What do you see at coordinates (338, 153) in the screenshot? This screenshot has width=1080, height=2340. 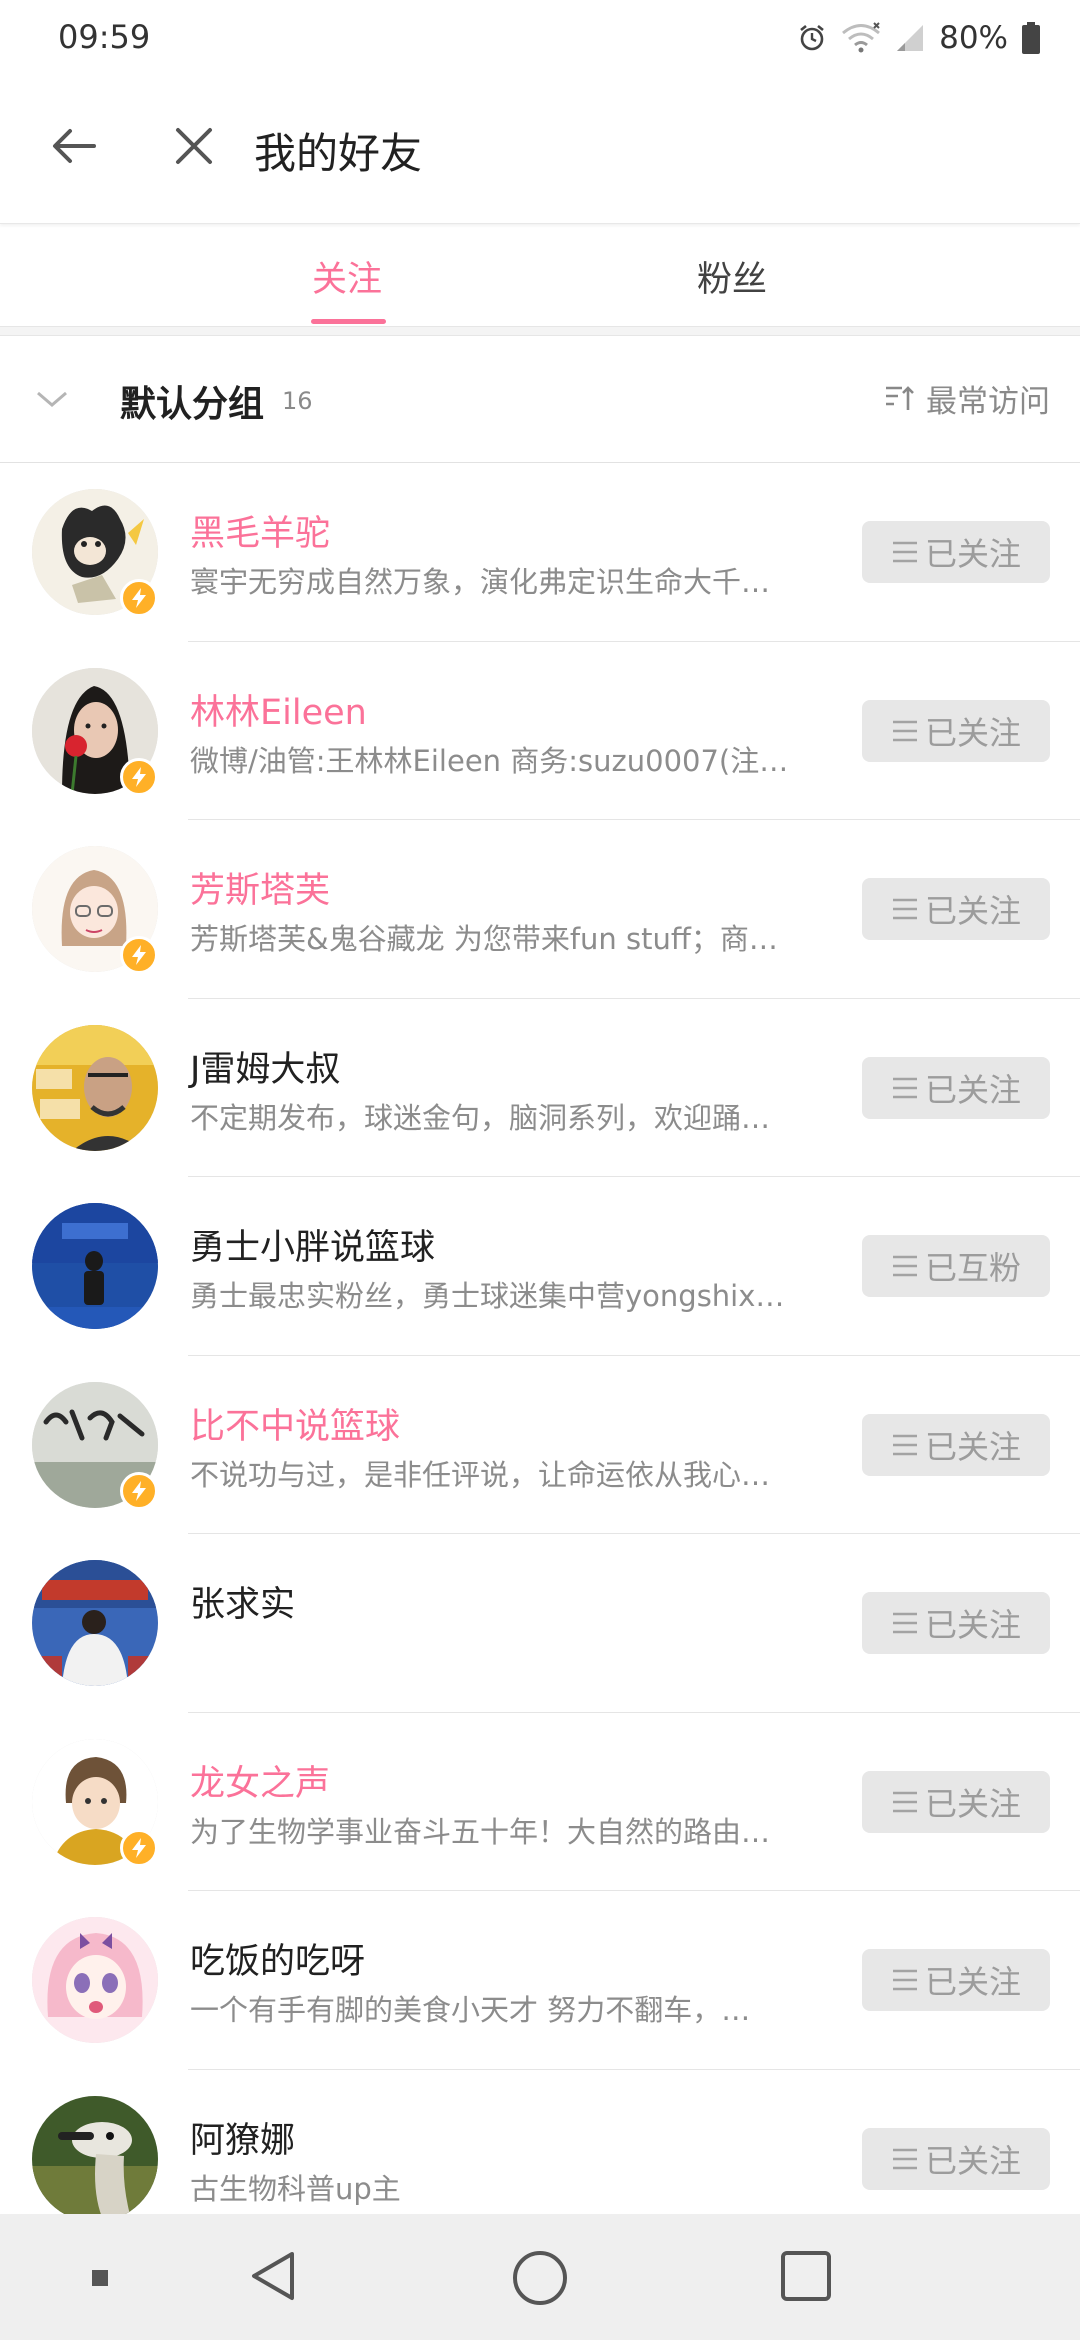 I see `page-title: 我的好友` at bounding box center [338, 153].